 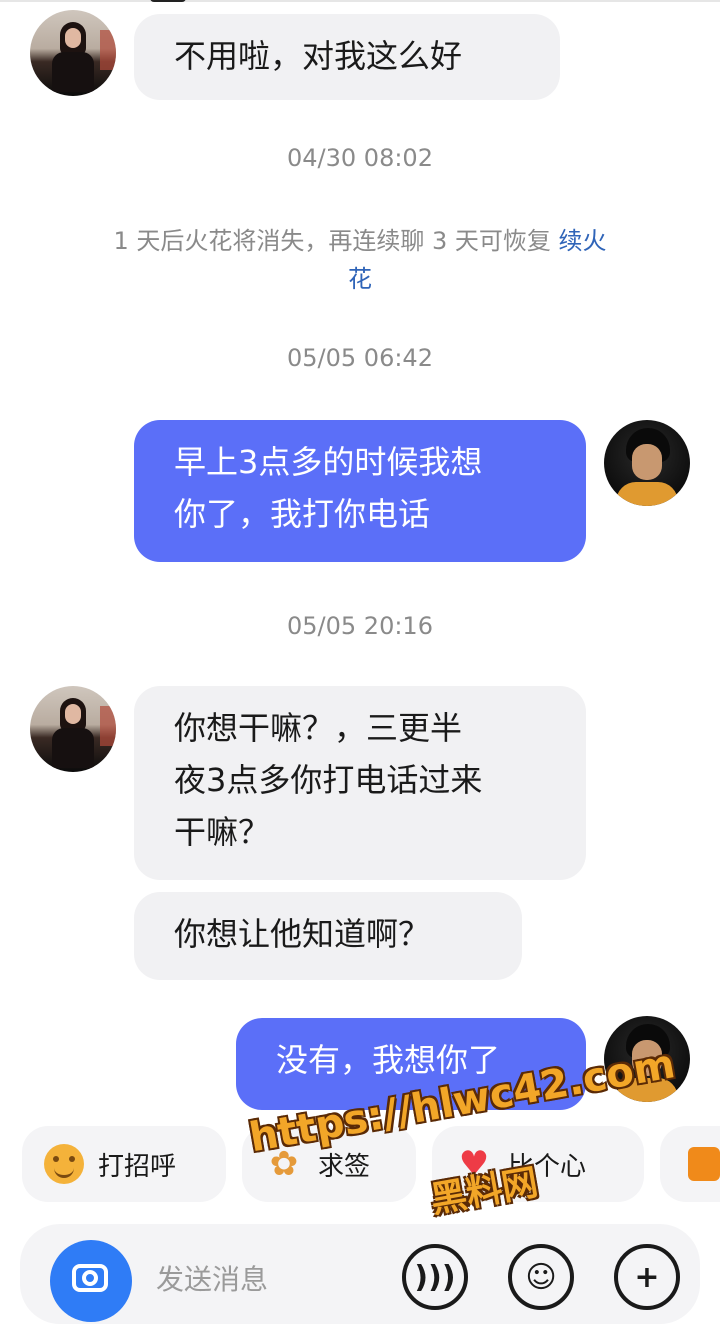 I want to click on timestamp: 05/05 20:16, so click(x=360, y=626).